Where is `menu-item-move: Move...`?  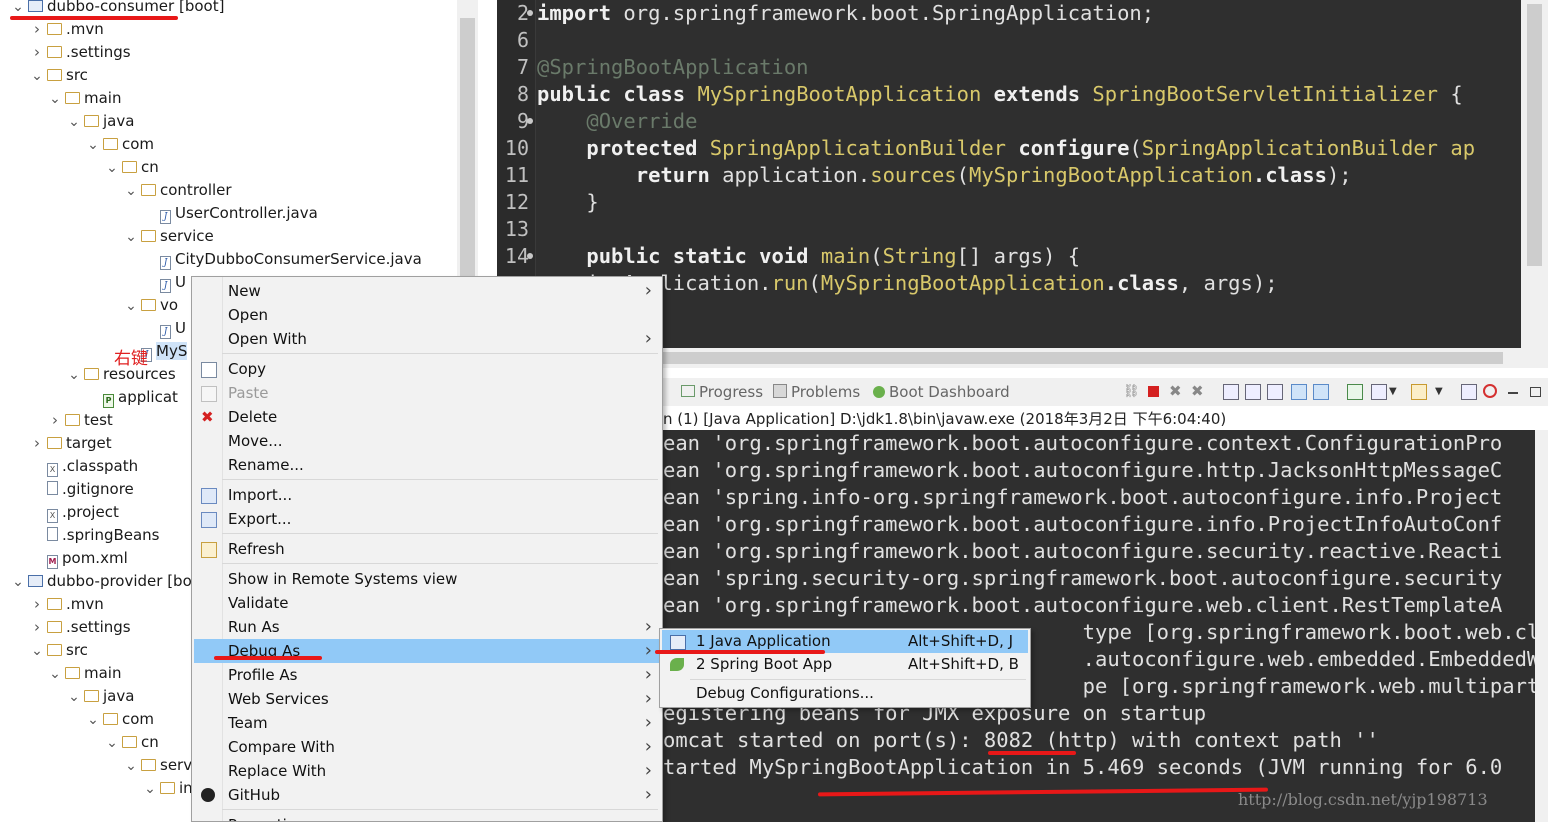 menu-item-move: Move... is located at coordinates (427, 441).